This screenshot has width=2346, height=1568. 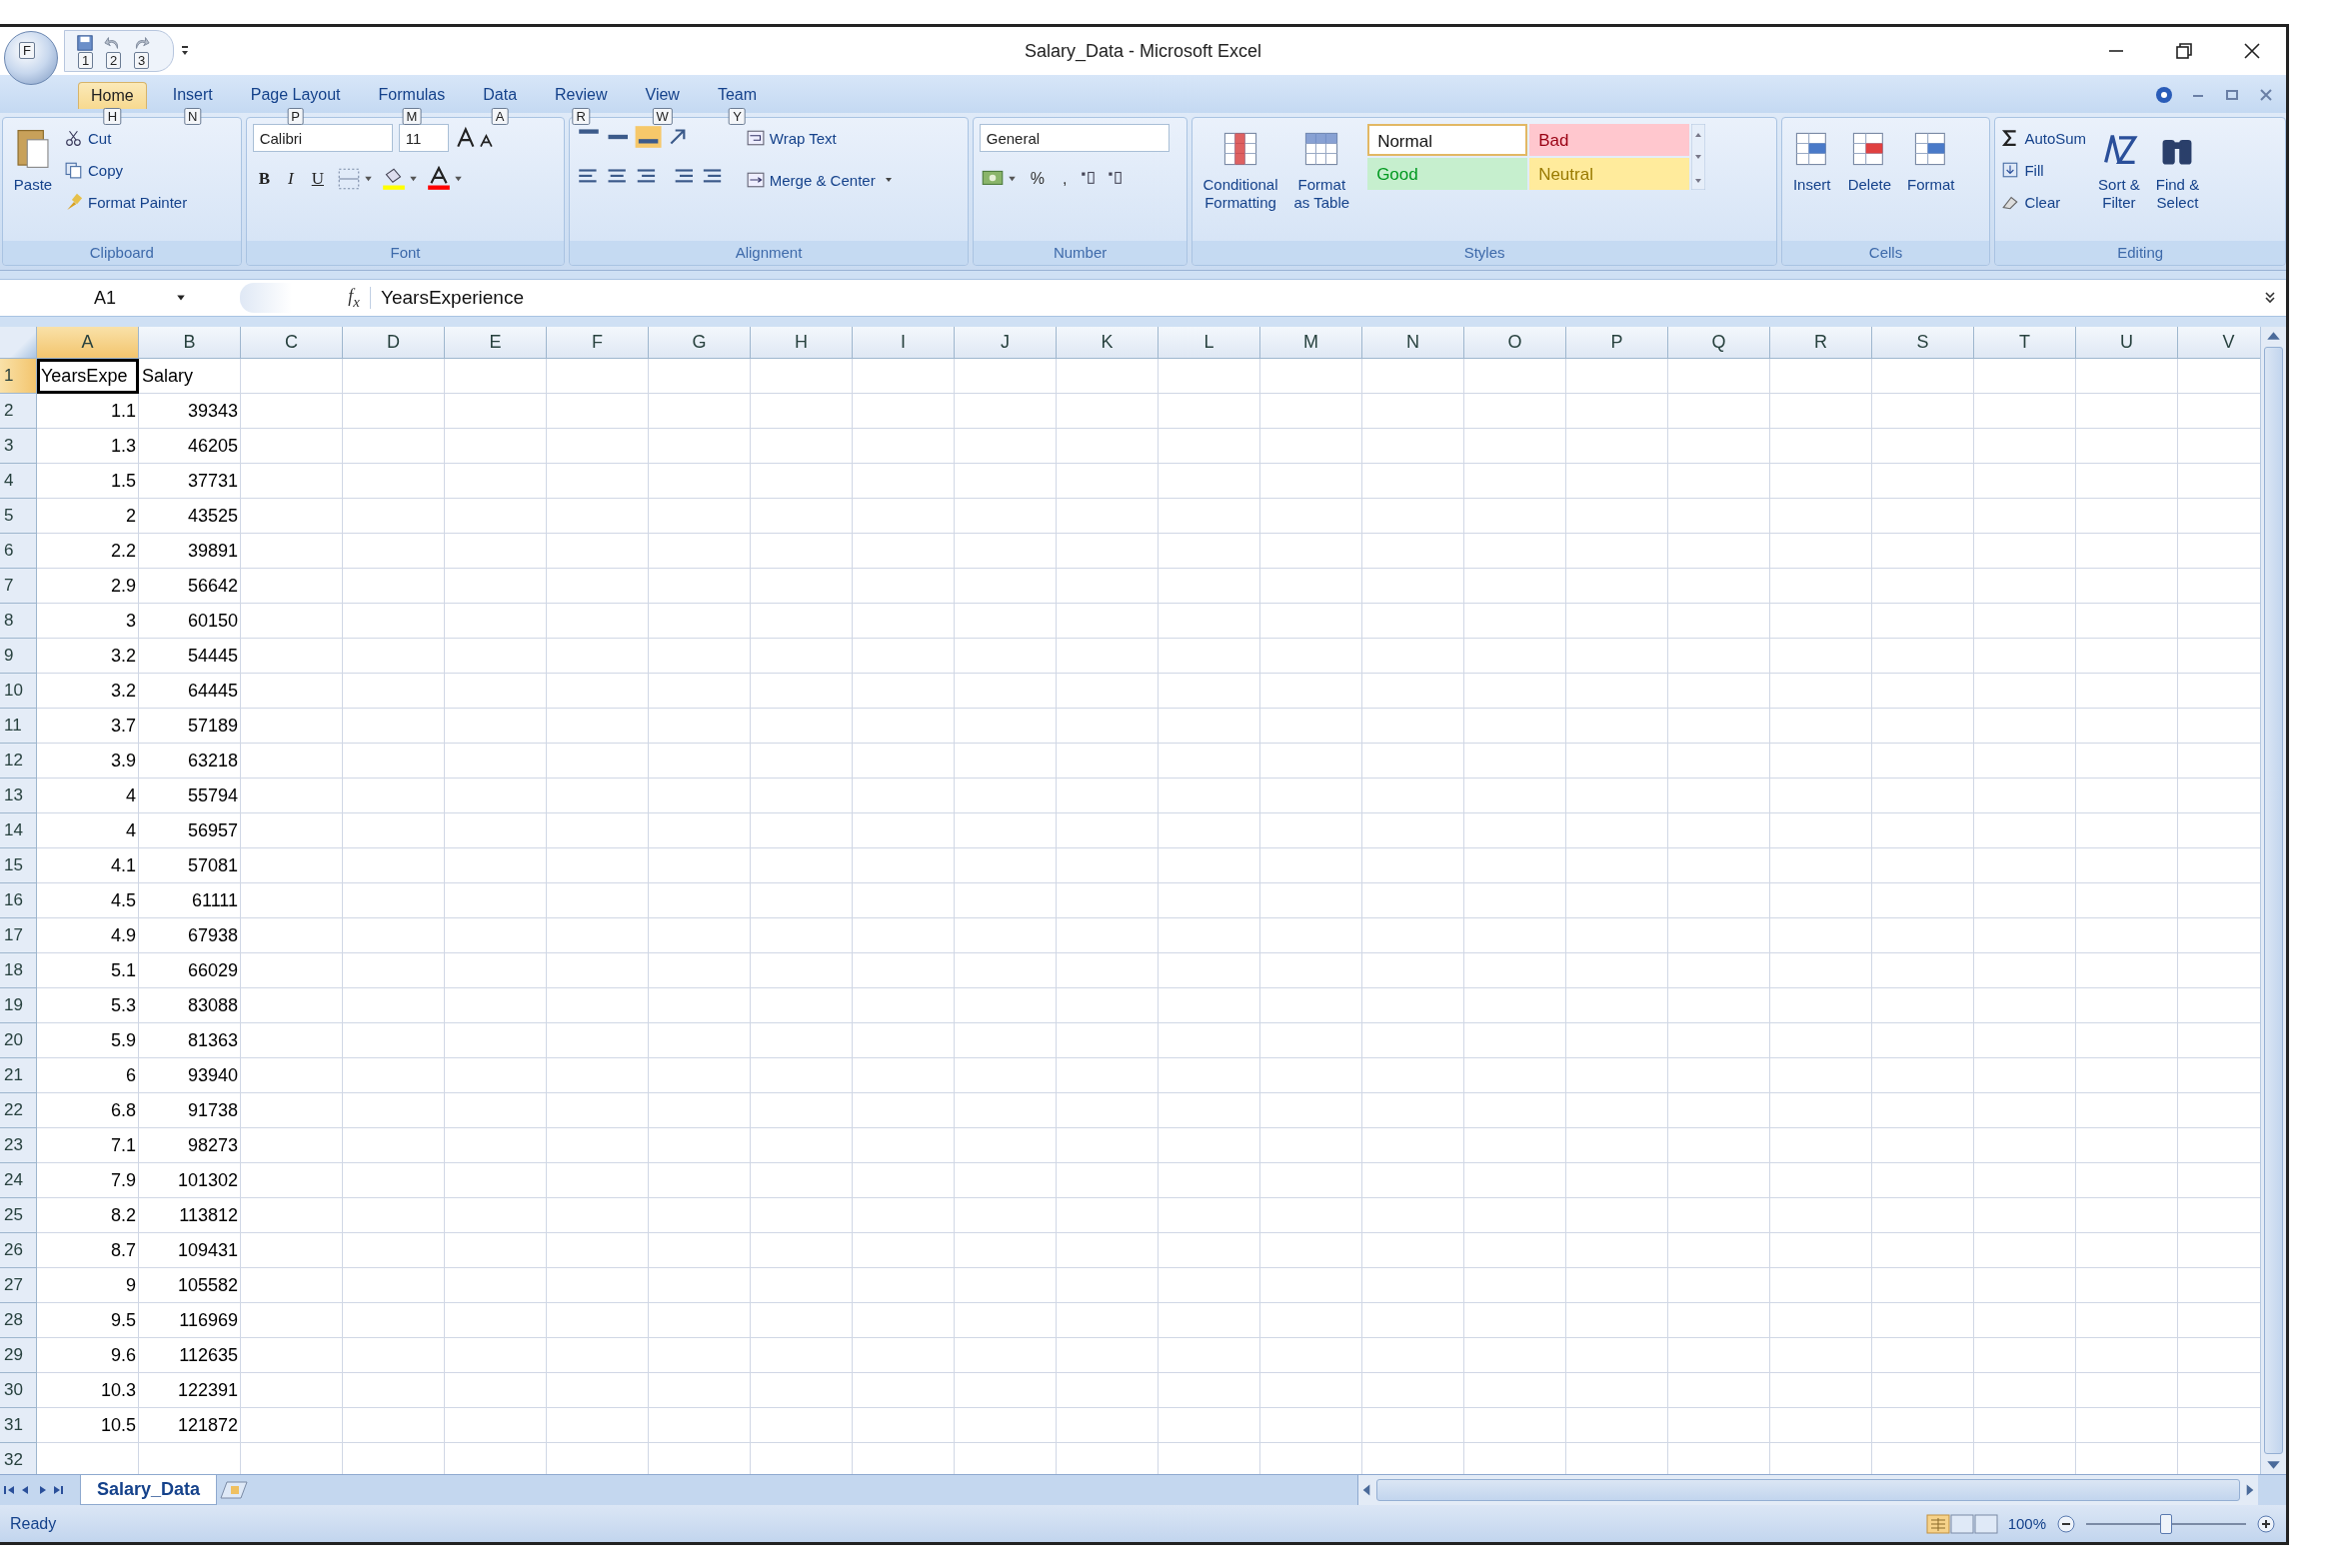 I want to click on merge-center-button: Merge & Center, so click(x=819, y=180).